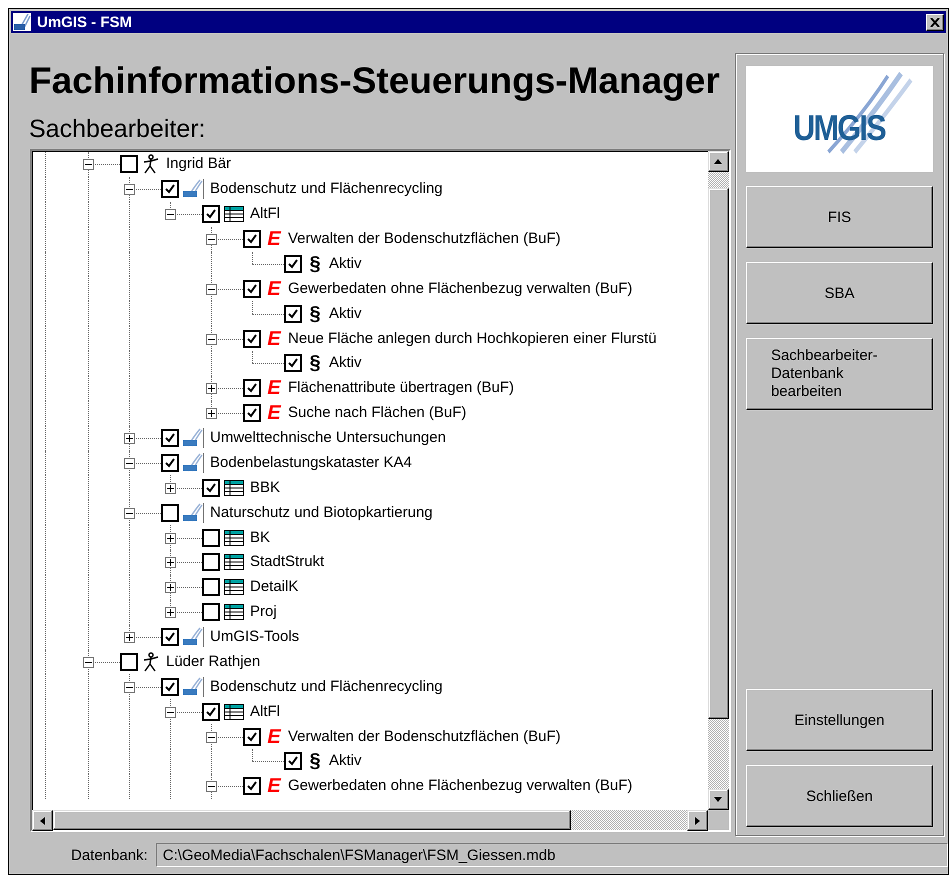  I want to click on action-button: Schließen, so click(839, 796).